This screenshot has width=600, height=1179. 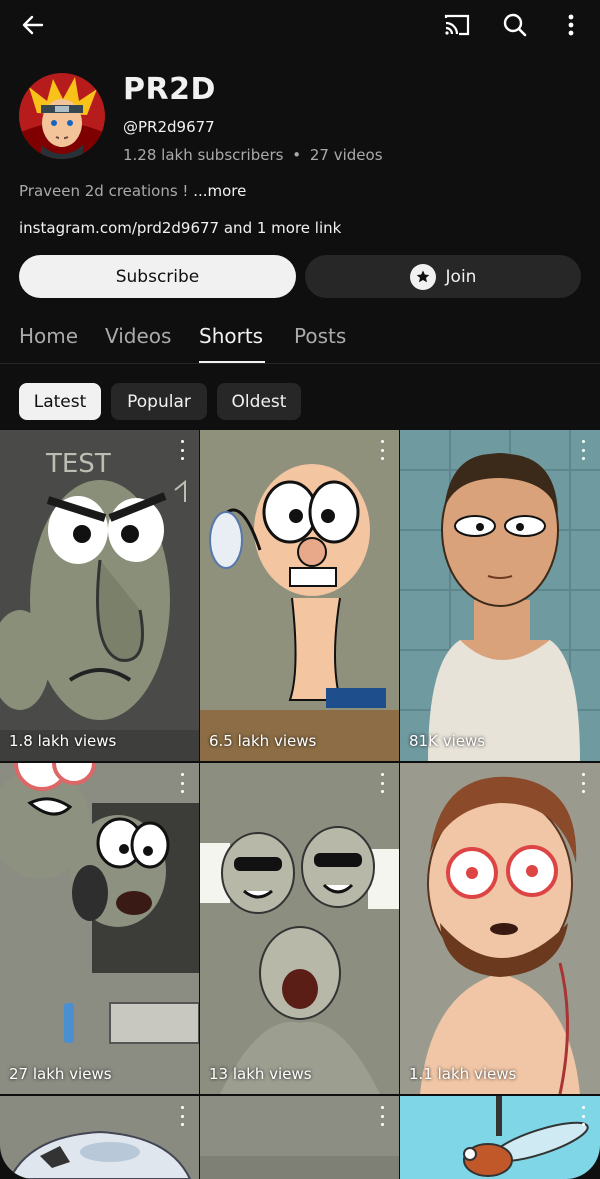 I want to click on chip-popular: Popular, so click(x=159, y=401).